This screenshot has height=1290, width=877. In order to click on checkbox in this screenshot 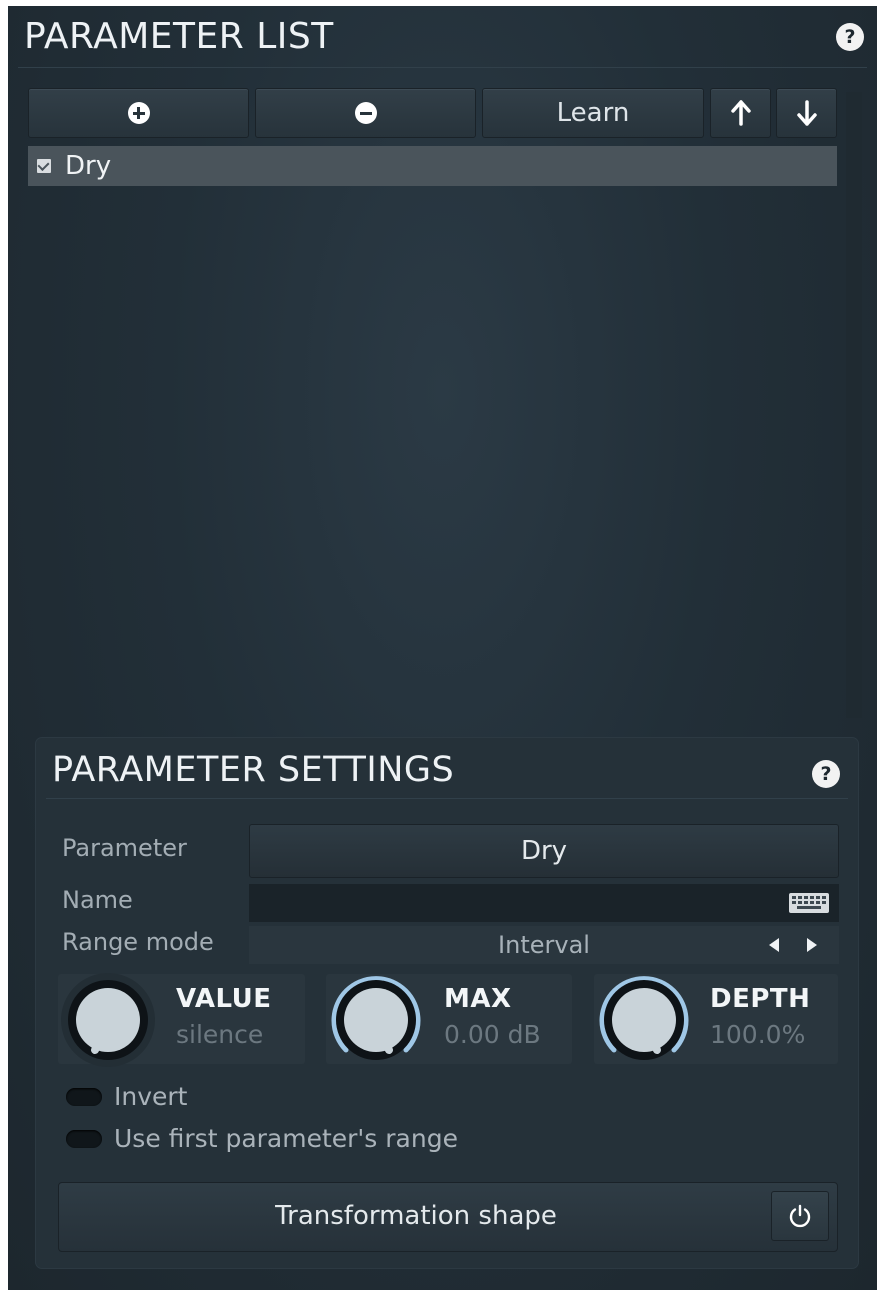, I will do `click(44, 166)`.